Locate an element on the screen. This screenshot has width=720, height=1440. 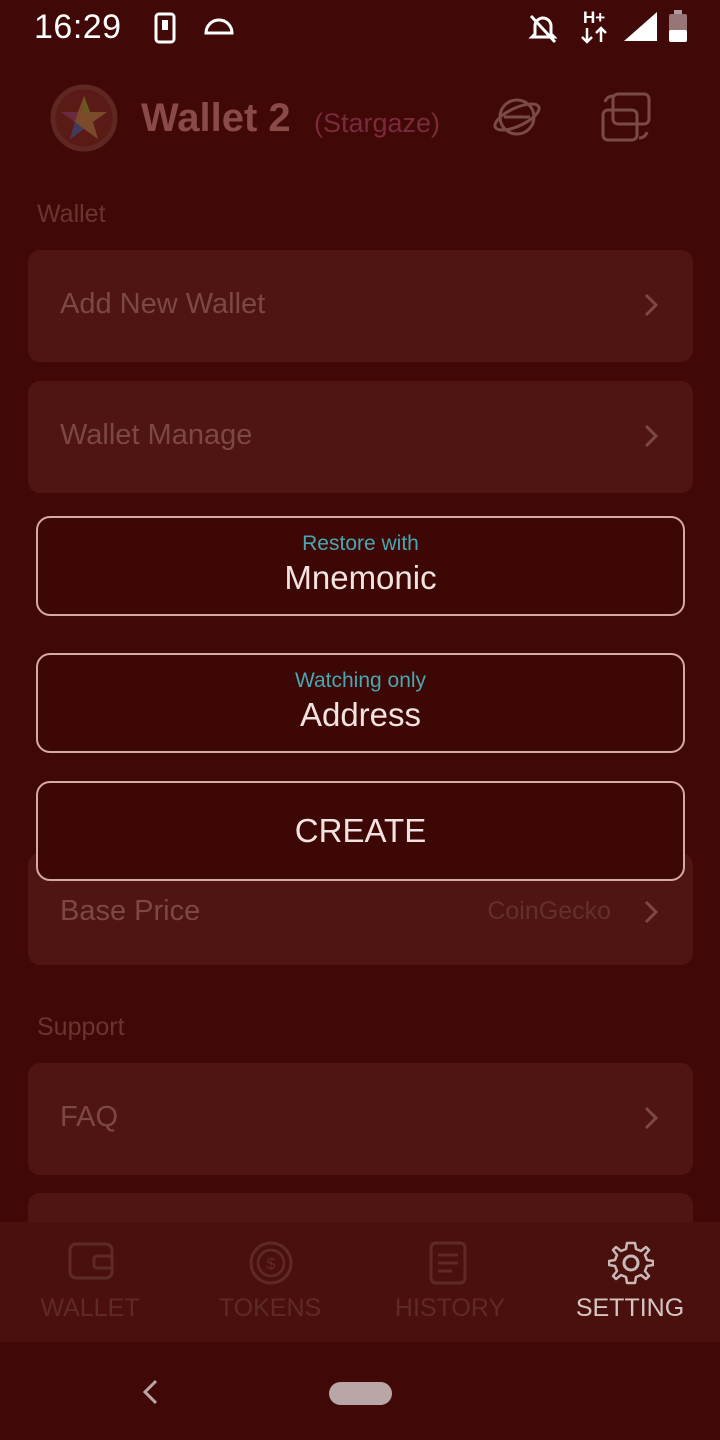
button-label: Address is located at coordinates (360, 714).